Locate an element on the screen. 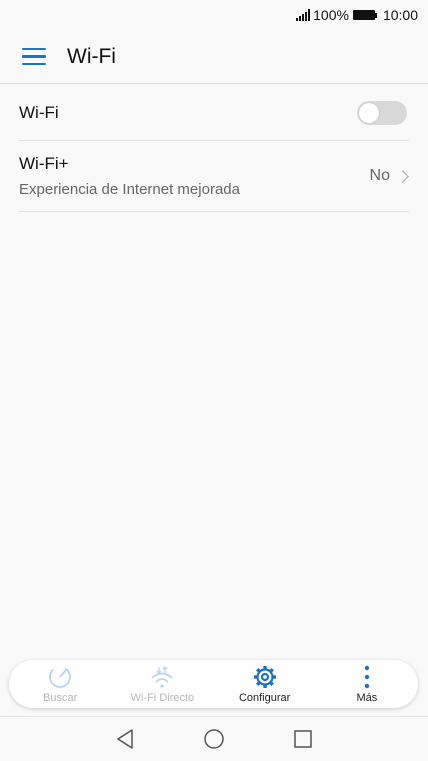  wifi-plus-subtitle: Experiencia de Internet mejorada is located at coordinates (129, 189).